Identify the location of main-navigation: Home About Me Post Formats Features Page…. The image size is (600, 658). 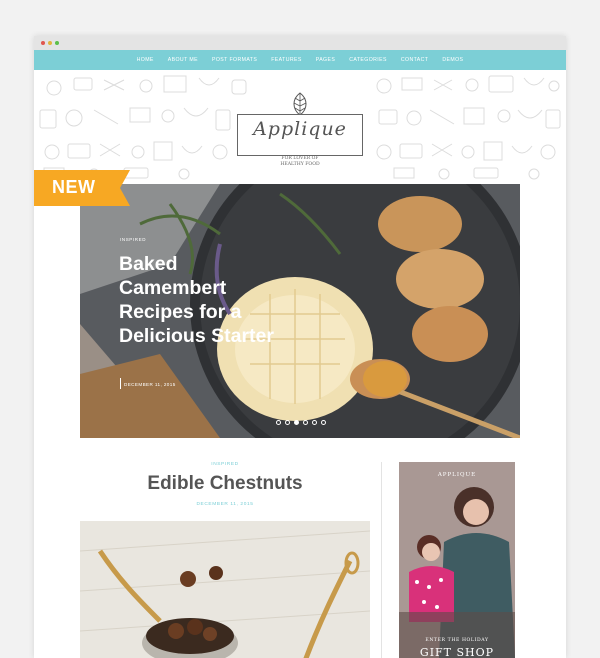
(300, 60).